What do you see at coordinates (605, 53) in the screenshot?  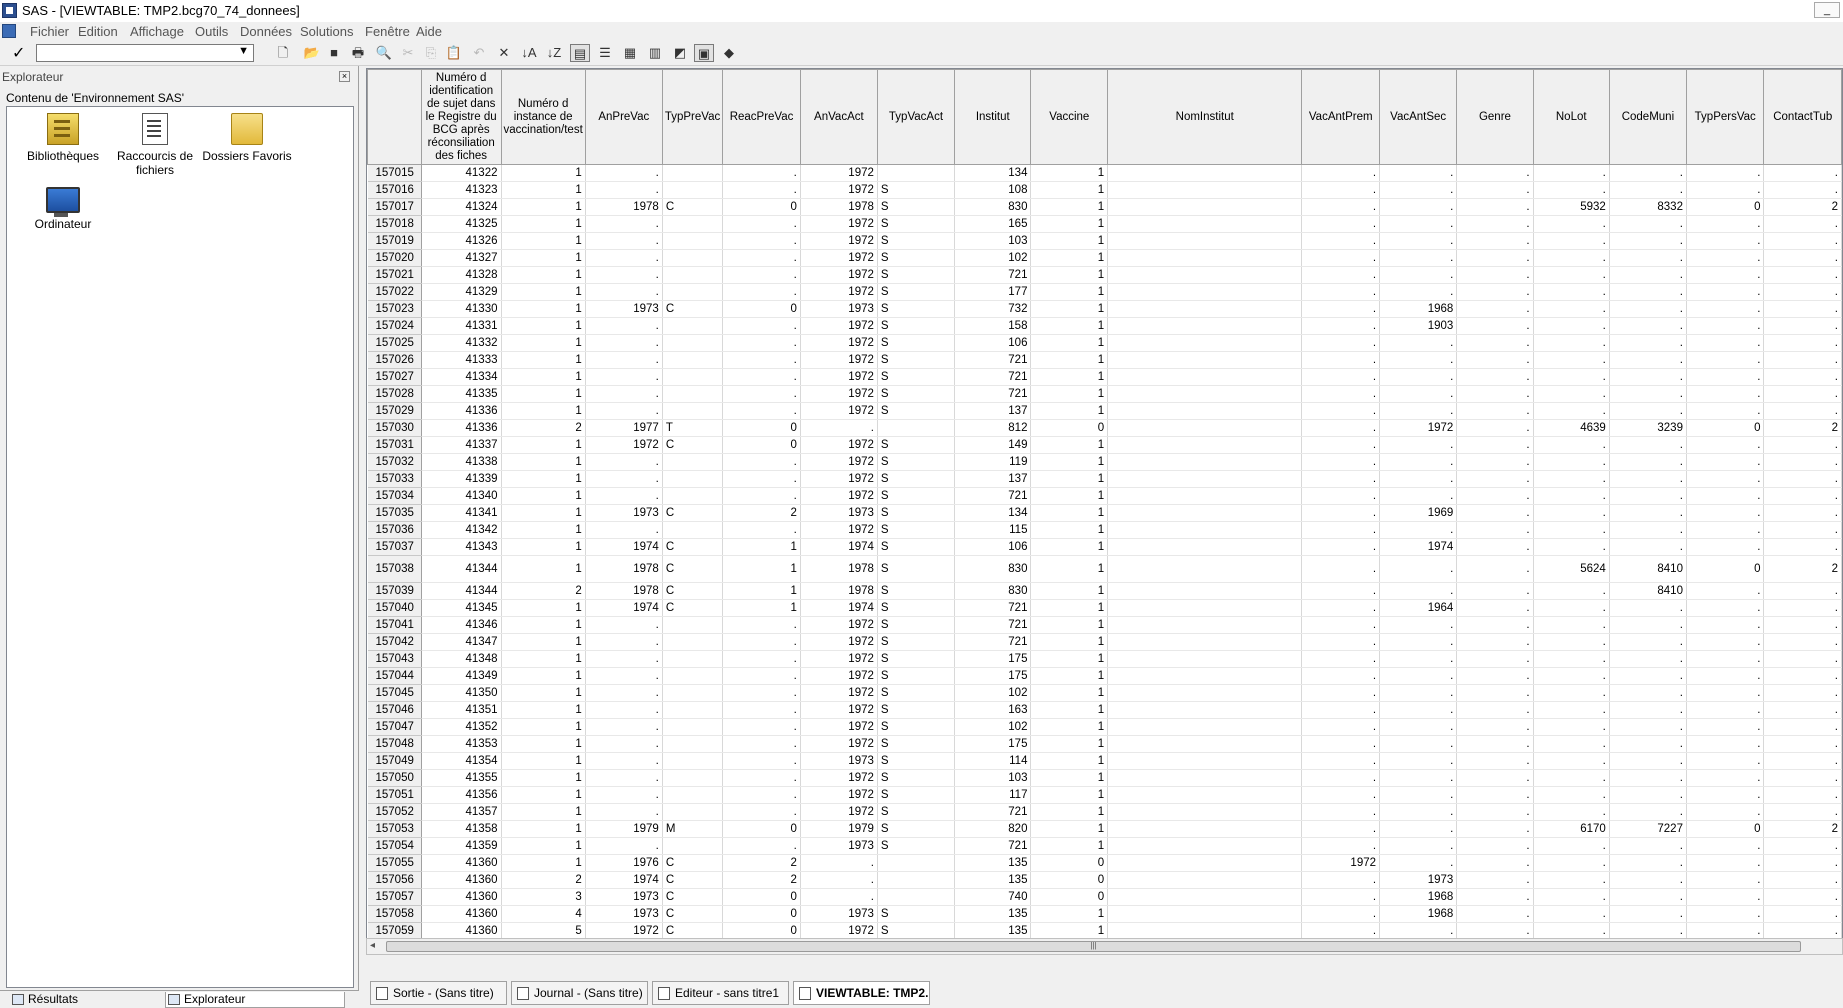 I see `table-view-icon: ☰` at bounding box center [605, 53].